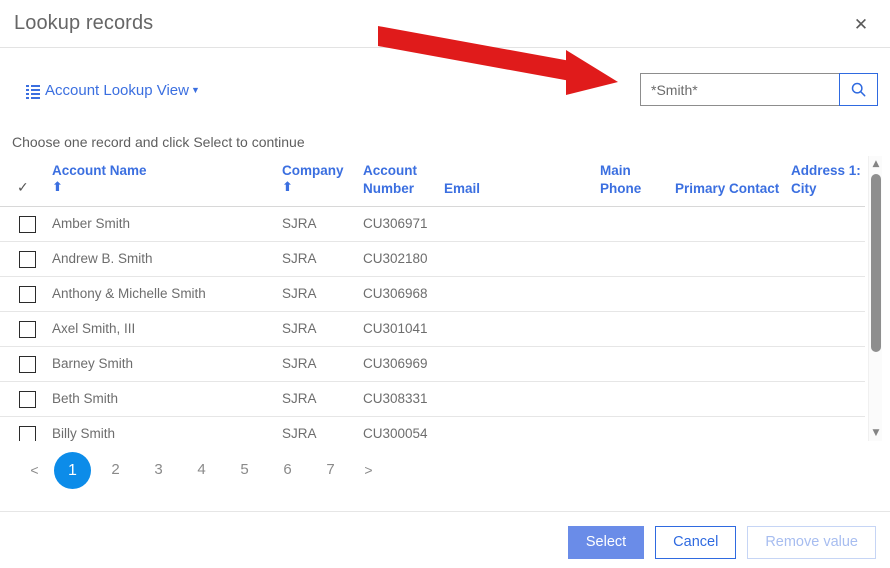 This screenshot has height=568, width=890. I want to click on cell-account-name: Amber Smith, so click(91, 223).